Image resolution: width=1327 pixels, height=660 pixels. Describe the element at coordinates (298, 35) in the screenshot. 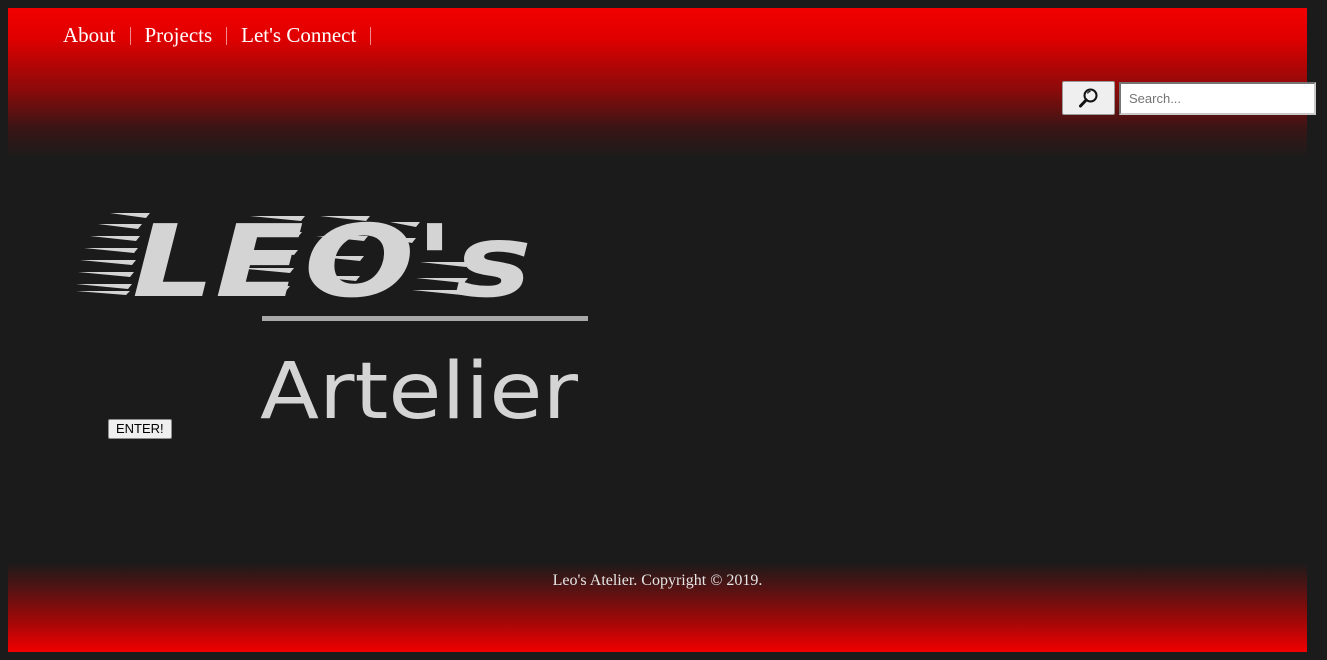

I see `nav-item-lets-connect: Let's Connect` at that location.